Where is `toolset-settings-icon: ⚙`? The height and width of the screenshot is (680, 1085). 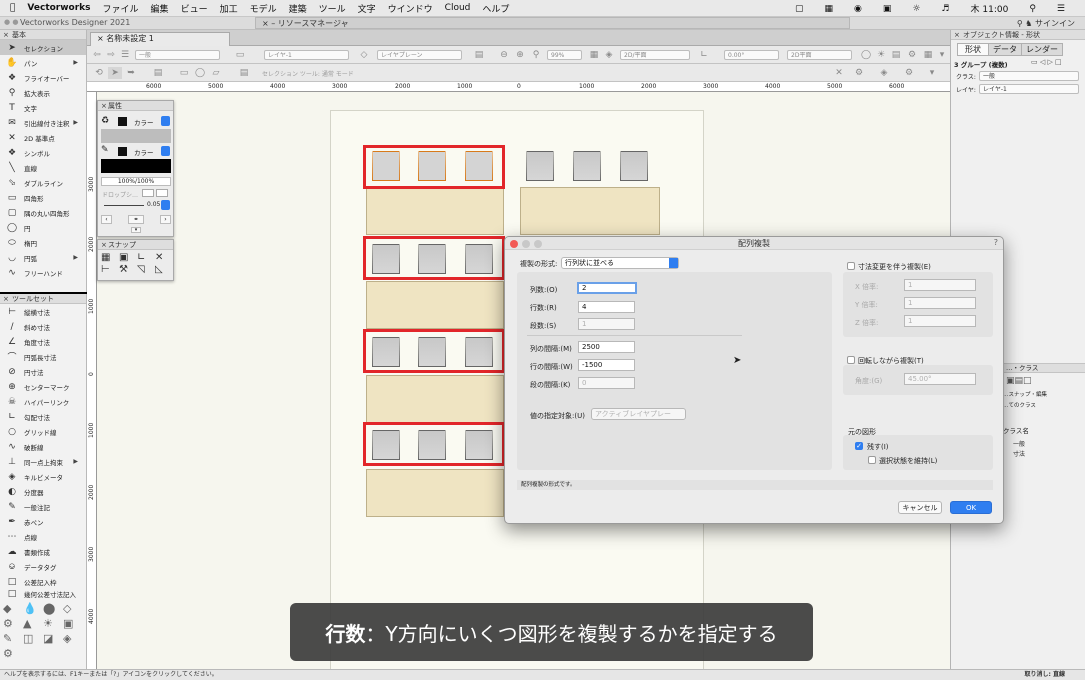
toolset-settings-icon: ⚙ is located at coordinates (12, 653).